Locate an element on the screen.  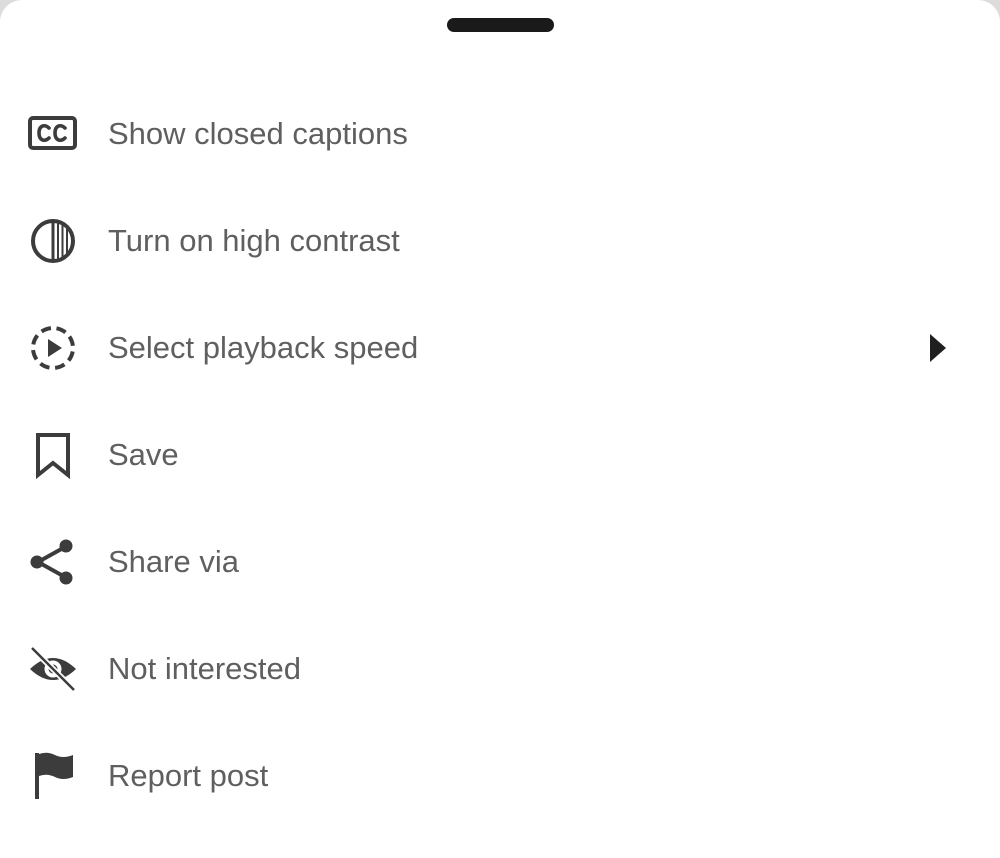
menu-item-label: Show closed captions is located at coordinates (258, 133).